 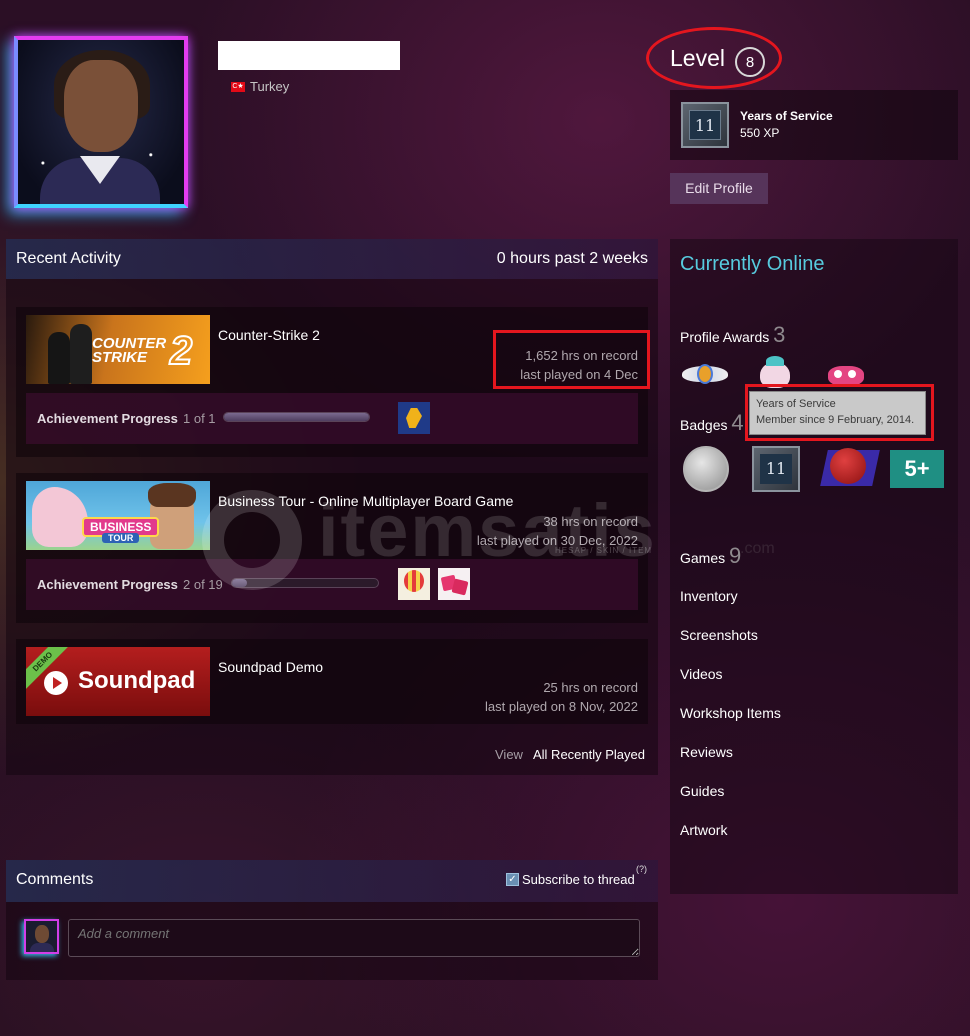 I want to click on profile-awards-link: Profile Awards 3, so click(x=732, y=335).